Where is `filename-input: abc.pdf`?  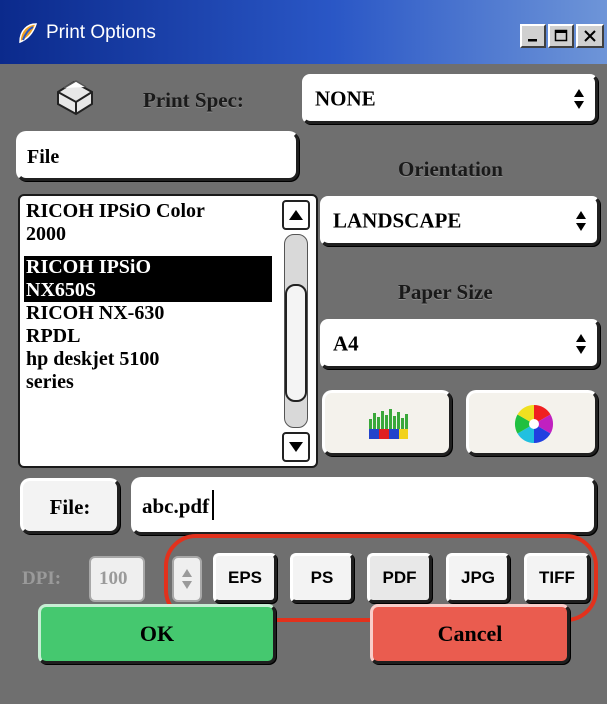
filename-input: abc.pdf is located at coordinates (364, 506).